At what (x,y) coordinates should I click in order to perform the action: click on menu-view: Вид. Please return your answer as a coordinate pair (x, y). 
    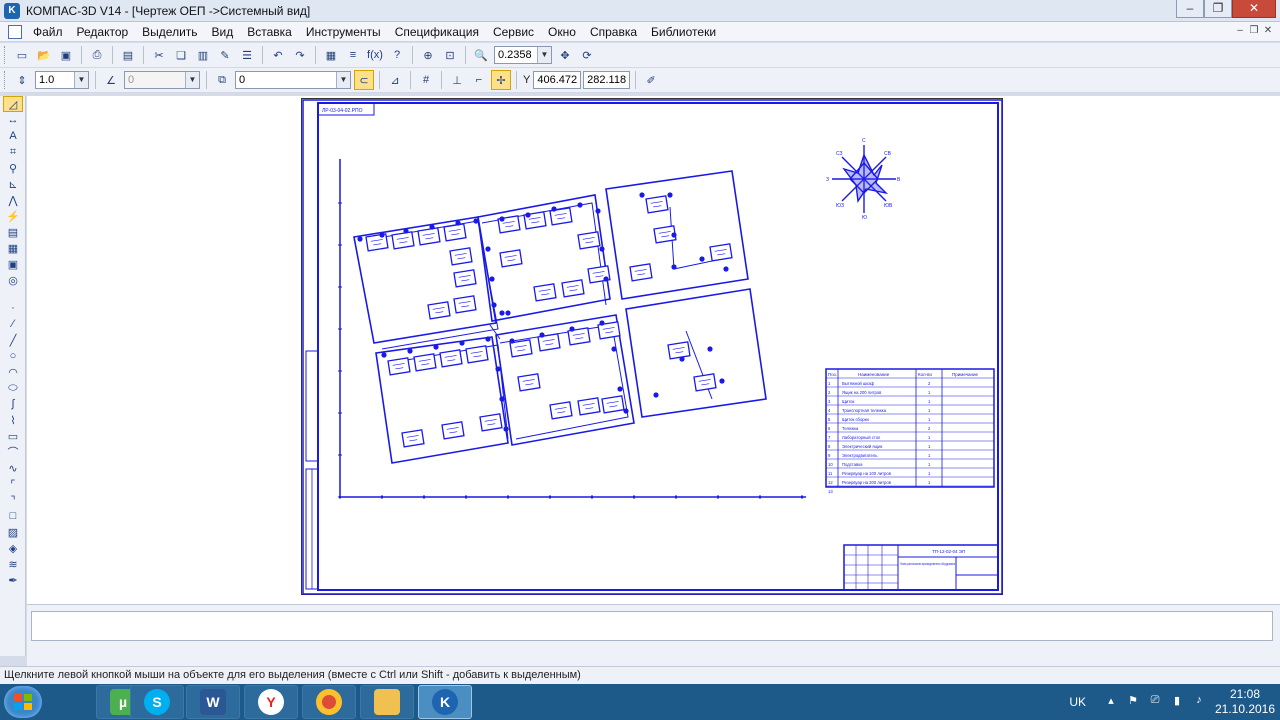
    Looking at the image, I should click on (223, 32).